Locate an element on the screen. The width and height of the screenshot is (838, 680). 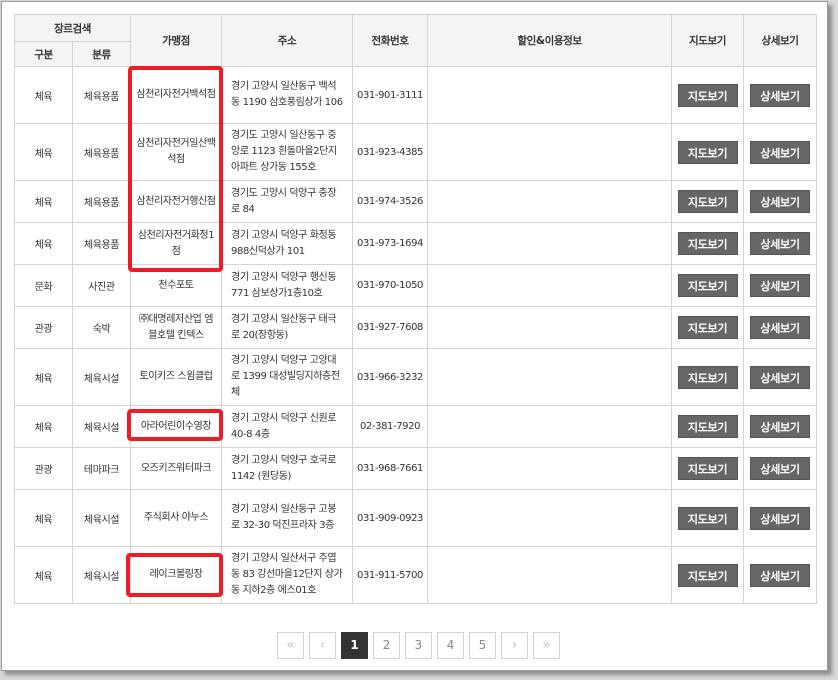
subcategory-cell: 테마파크 is located at coordinates (101, 468).